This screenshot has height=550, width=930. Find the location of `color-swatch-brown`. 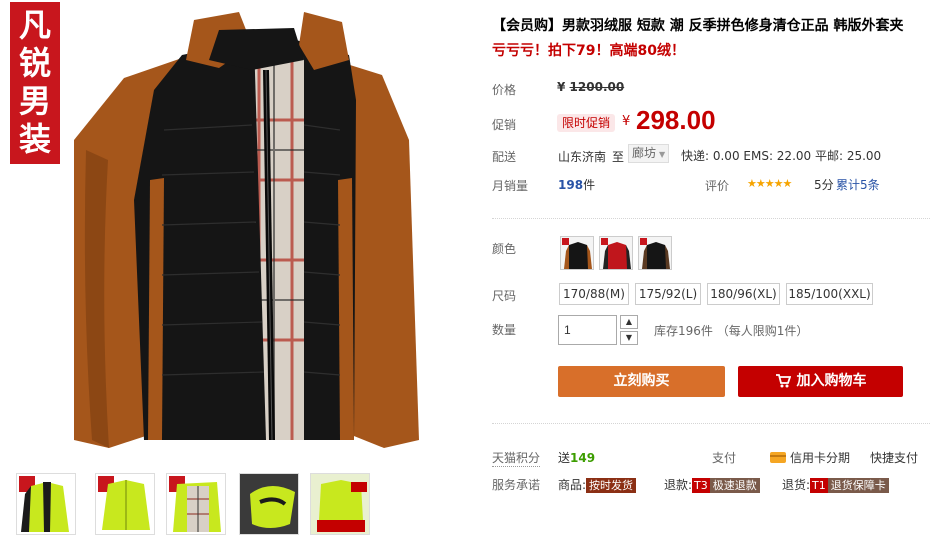

color-swatch-brown is located at coordinates (655, 253).